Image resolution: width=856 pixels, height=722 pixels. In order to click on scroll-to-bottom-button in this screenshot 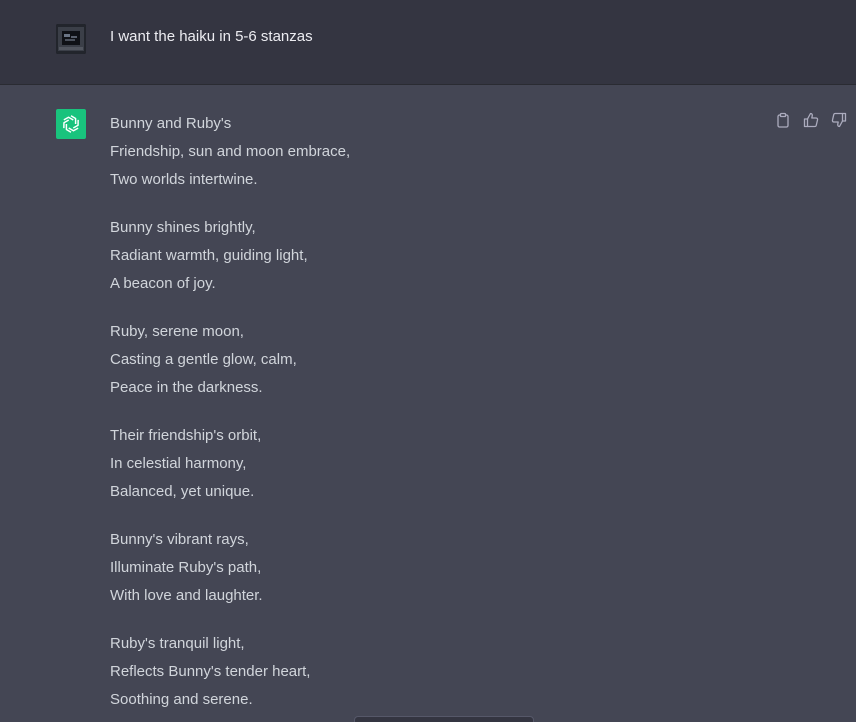, I will do `click(444, 719)`.